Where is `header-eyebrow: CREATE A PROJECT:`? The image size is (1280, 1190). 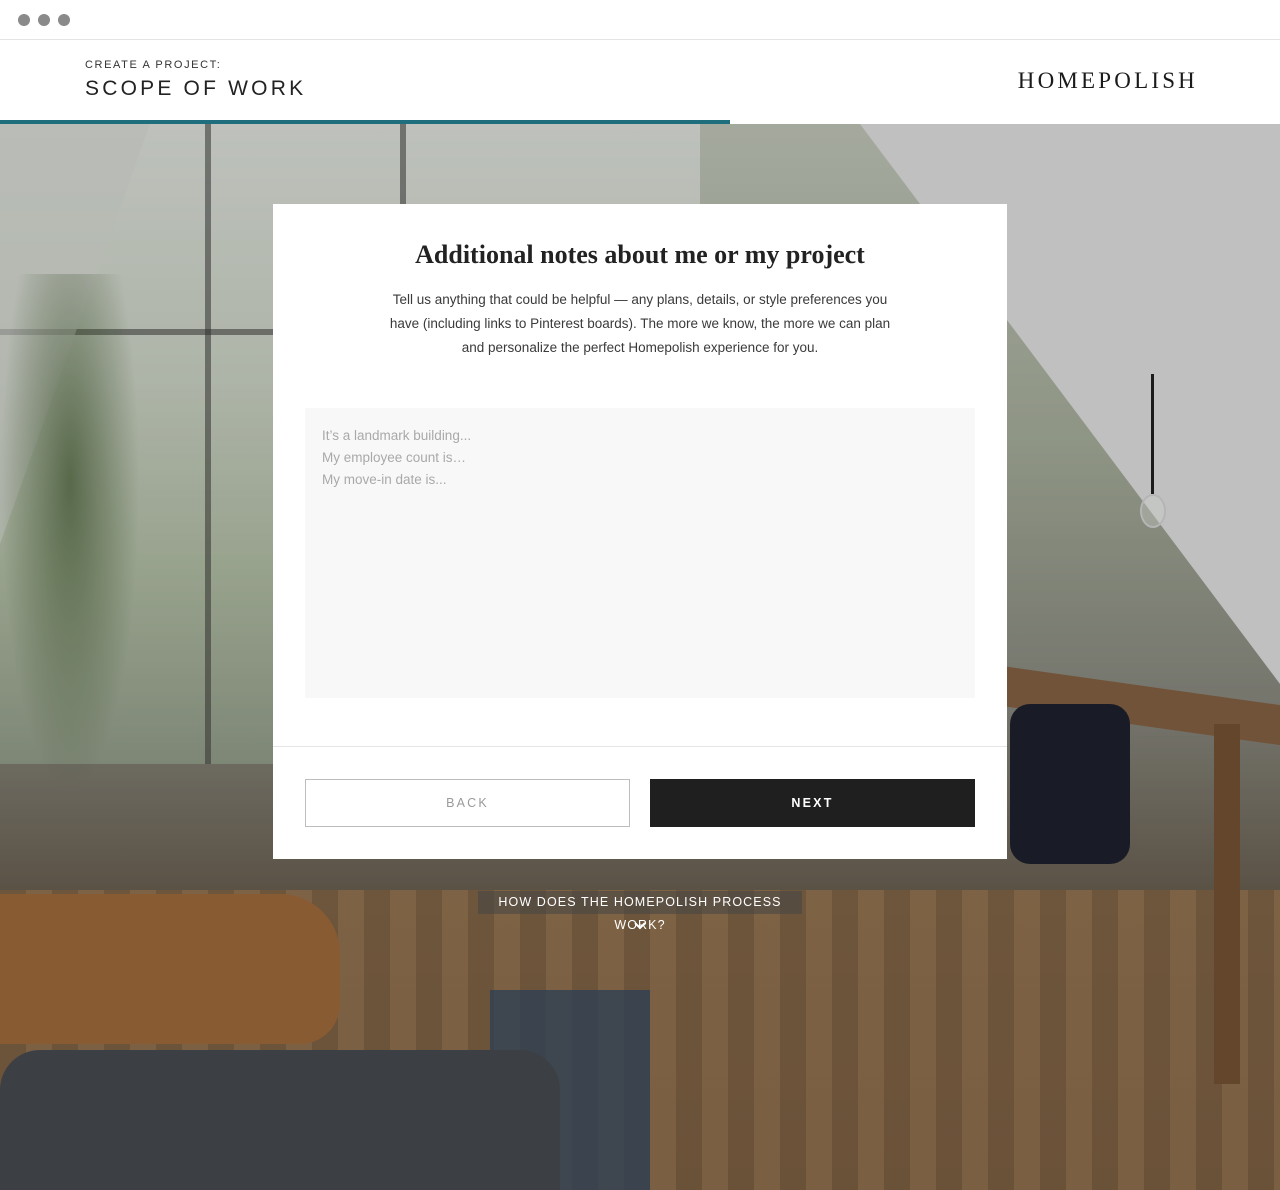
header-eyebrow: CREATE A PROJECT: is located at coordinates (153, 65).